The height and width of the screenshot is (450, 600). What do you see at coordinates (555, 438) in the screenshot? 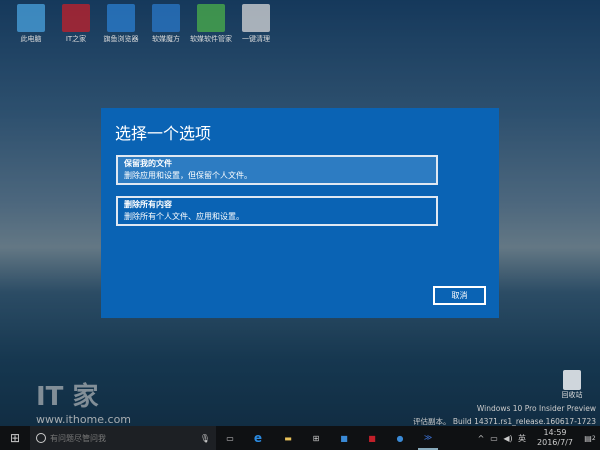
I see `clock: 14:59 2016/7/7` at bounding box center [555, 438].